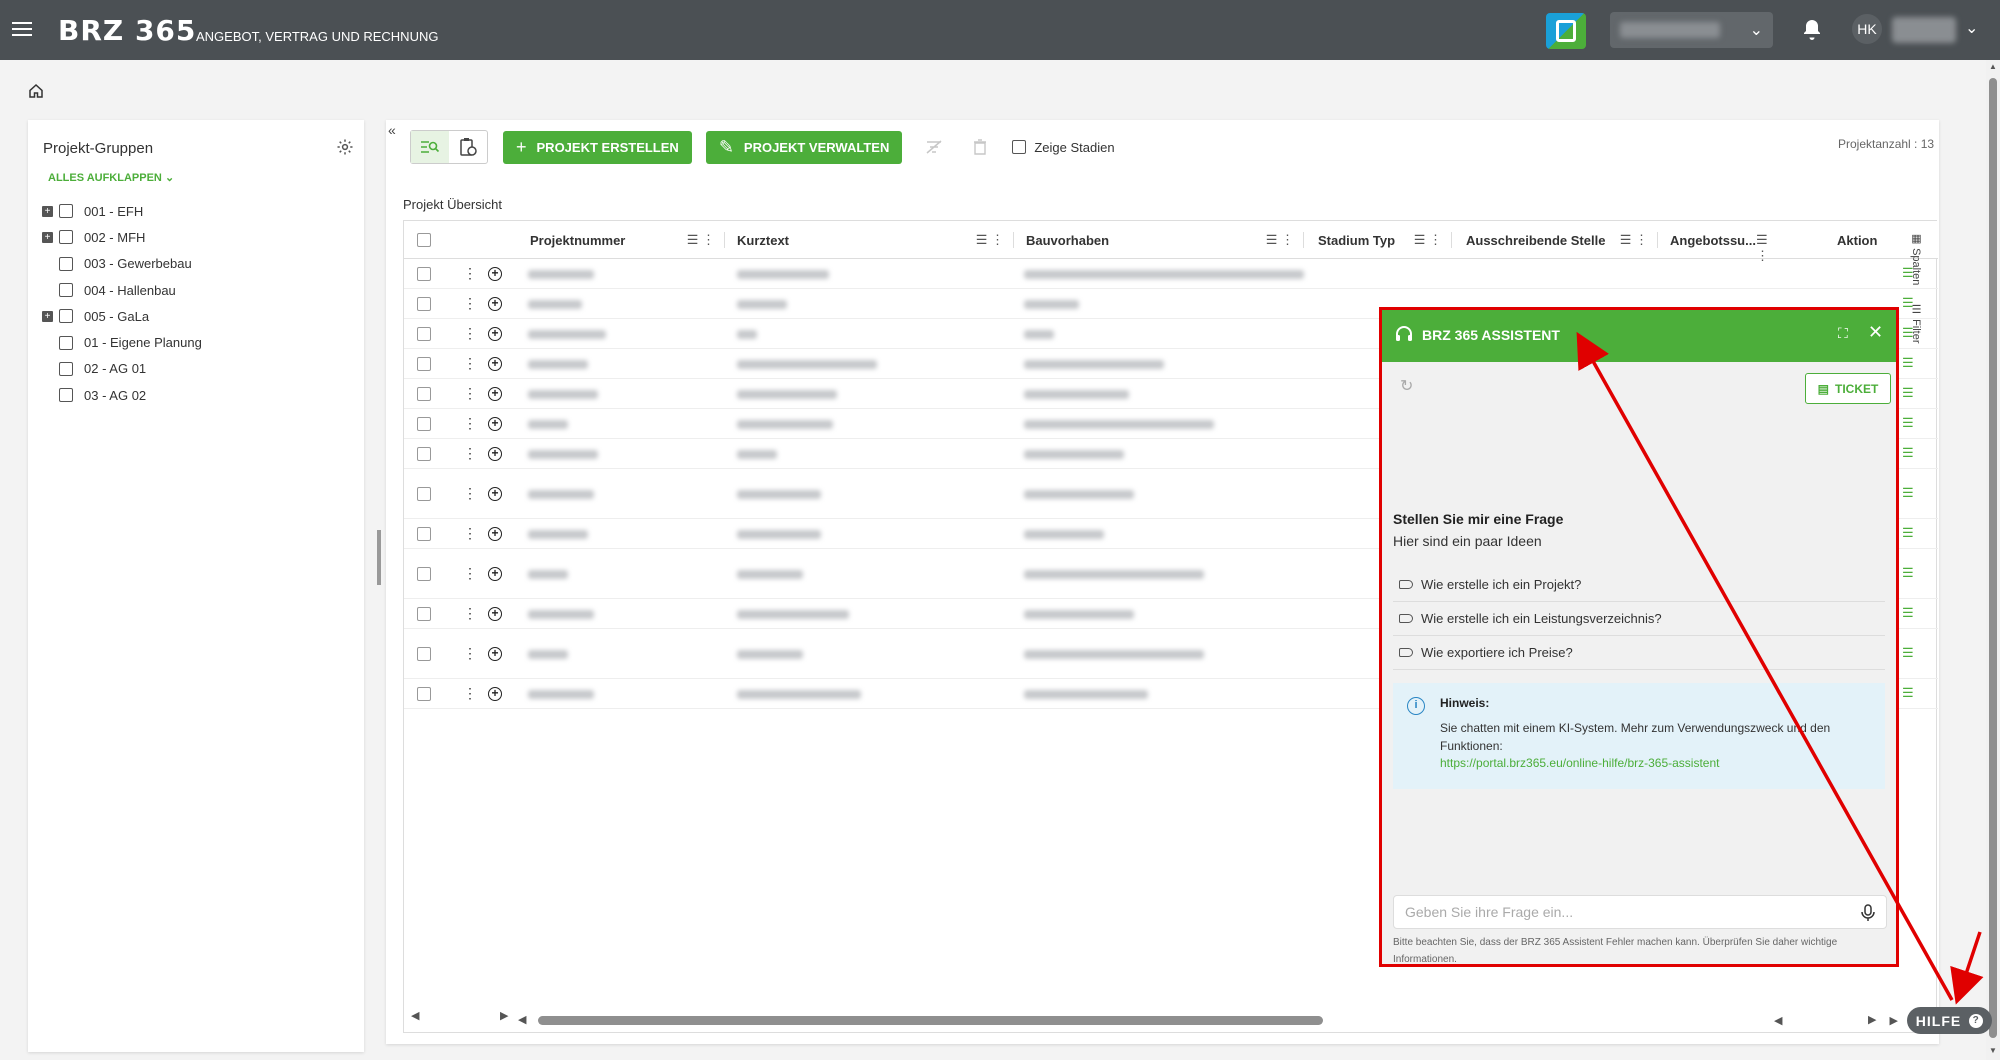  What do you see at coordinates (1971, 28) in the screenshot?
I see `chevron-down-icon: ⌄` at bounding box center [1971, 28].